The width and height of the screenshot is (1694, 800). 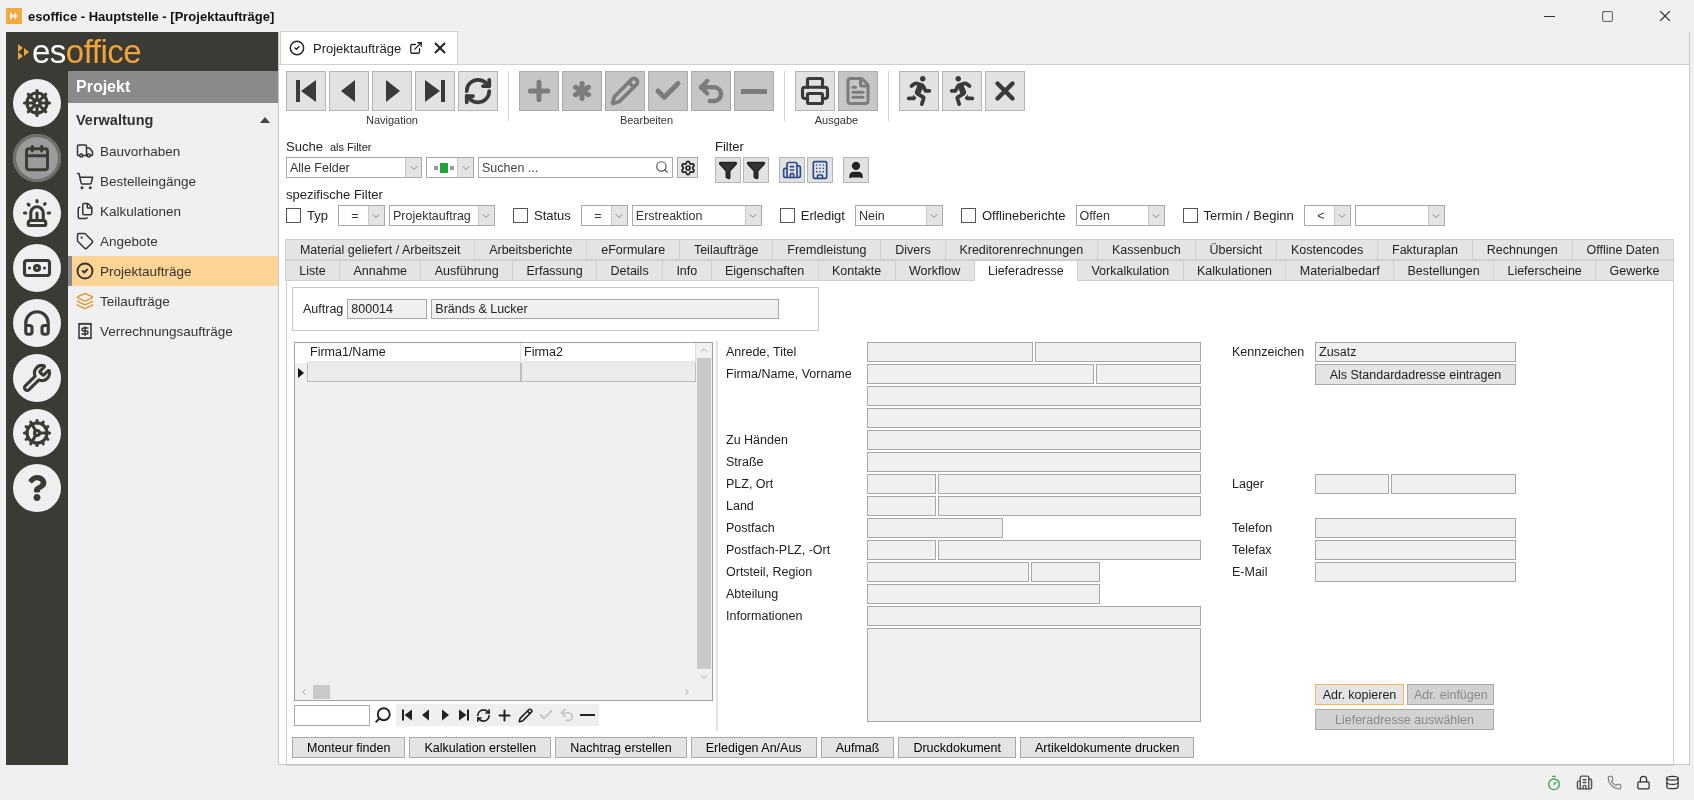 I want to click on edit-button, so click(x=525, y=715).